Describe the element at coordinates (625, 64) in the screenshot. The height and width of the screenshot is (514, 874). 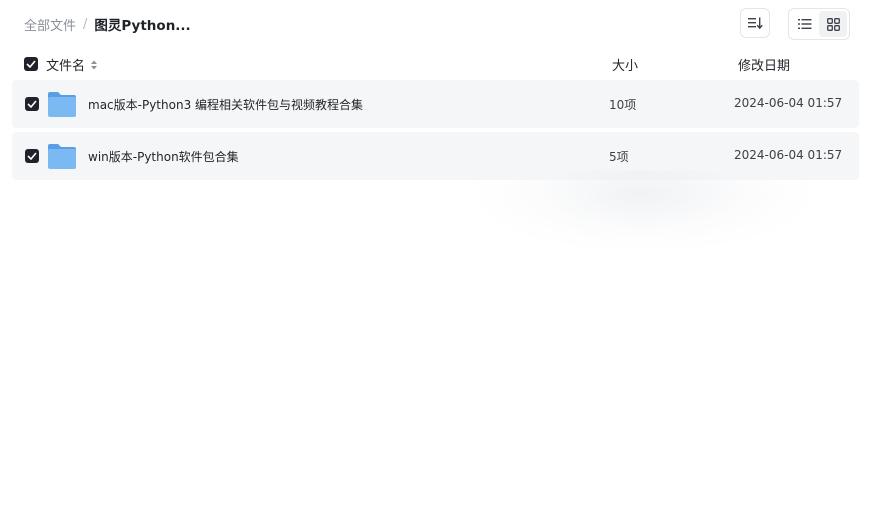
I see `column-size-header: 大小` at that location.